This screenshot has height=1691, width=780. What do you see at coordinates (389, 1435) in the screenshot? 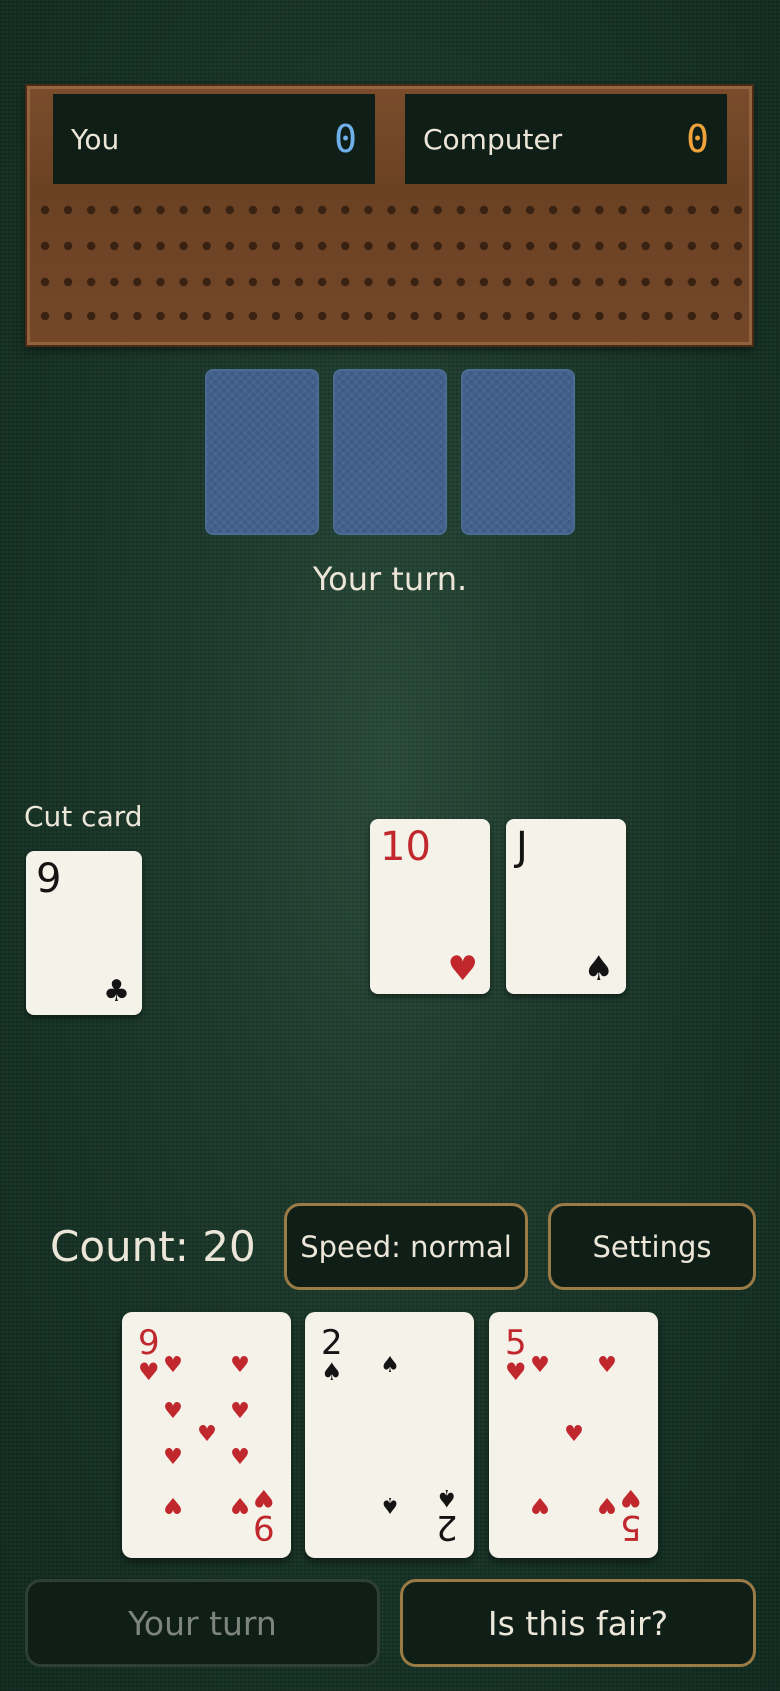
I see `hand-card-2-spades: 2 ♠ ♠ ♠ ♠ 2` at bounding box center [389, 1435].